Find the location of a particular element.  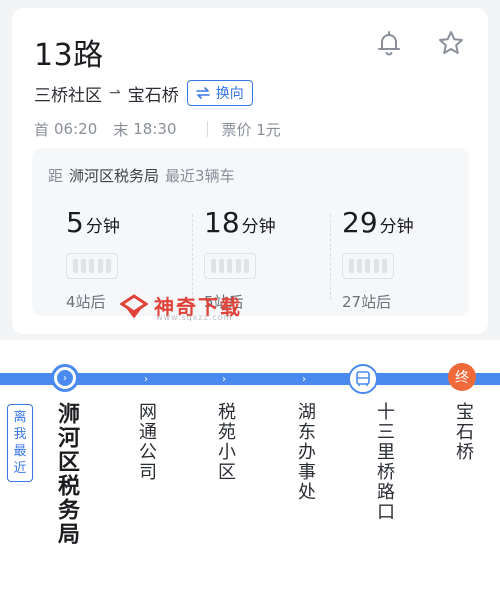

nearest-stop-tag: 离我最近 is located at coordinates (20, 443).